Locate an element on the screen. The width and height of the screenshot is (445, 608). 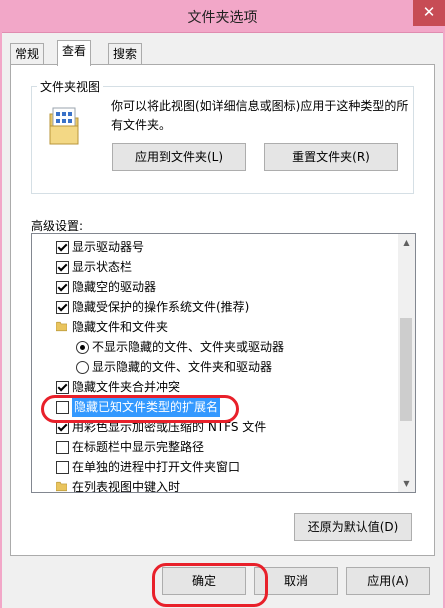
tab-general-label: 常规 is located at coordinates (27, 54).